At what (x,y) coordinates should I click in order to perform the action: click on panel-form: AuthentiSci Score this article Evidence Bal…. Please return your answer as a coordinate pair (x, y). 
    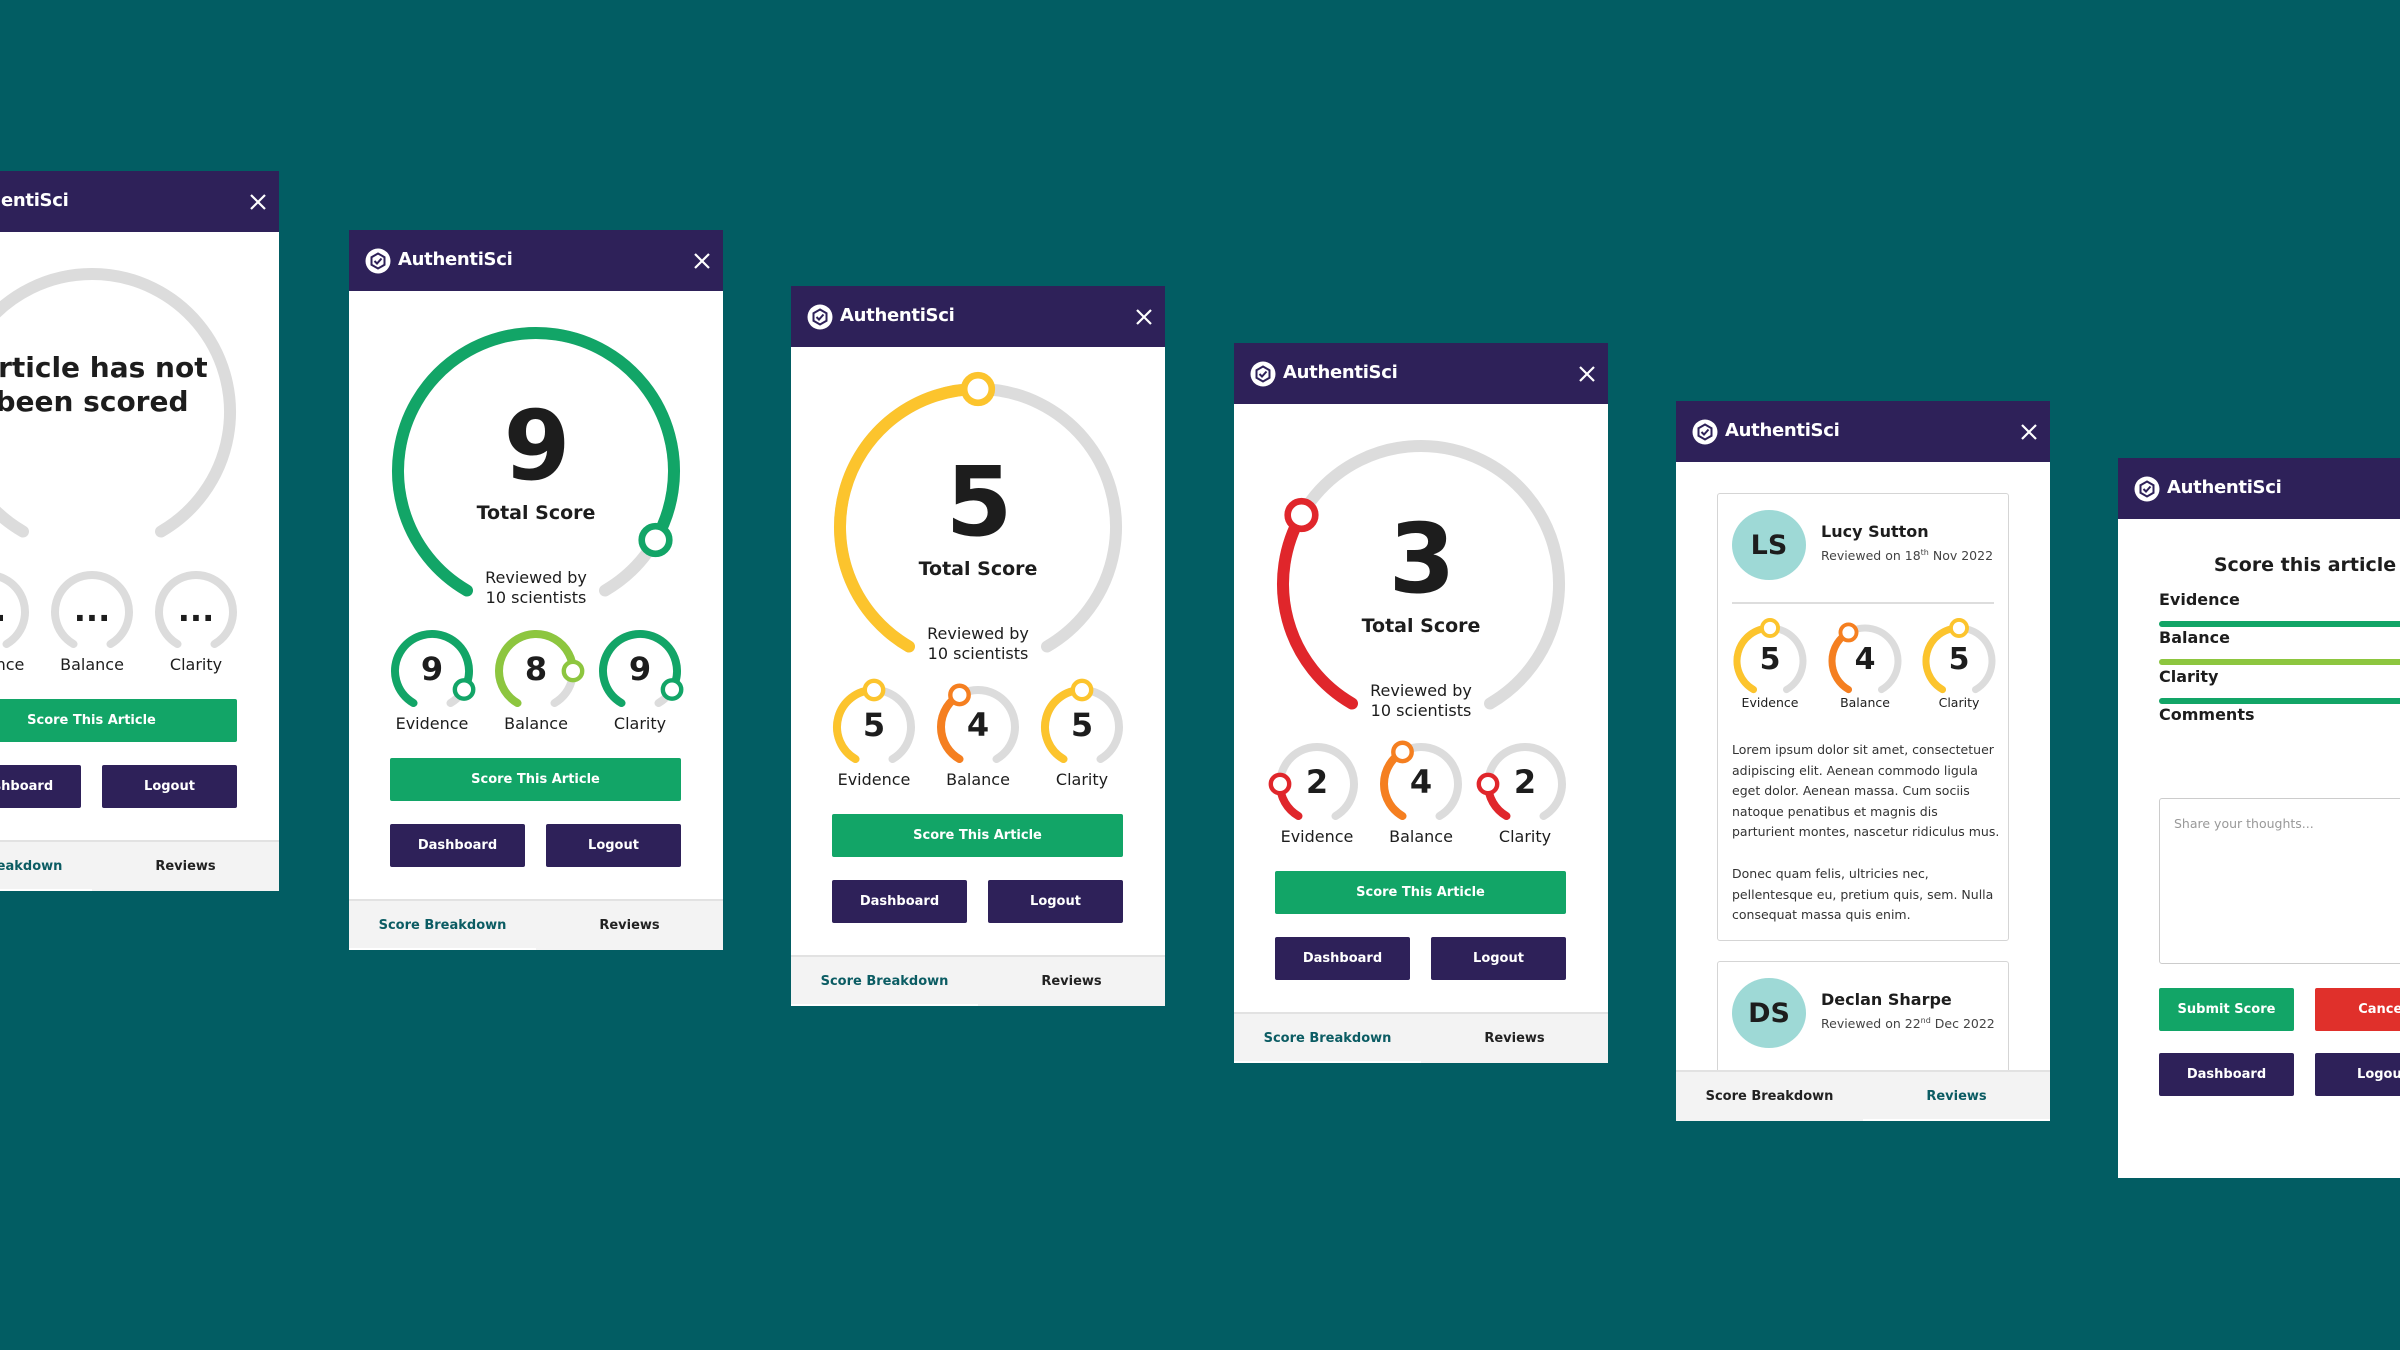
    Looking at the image, I should click on (2259, 818).